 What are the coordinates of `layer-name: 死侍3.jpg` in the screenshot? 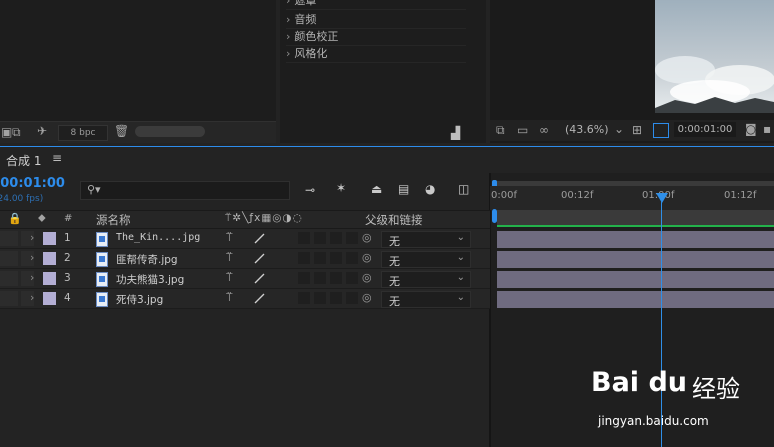 It's located at (139, 299).